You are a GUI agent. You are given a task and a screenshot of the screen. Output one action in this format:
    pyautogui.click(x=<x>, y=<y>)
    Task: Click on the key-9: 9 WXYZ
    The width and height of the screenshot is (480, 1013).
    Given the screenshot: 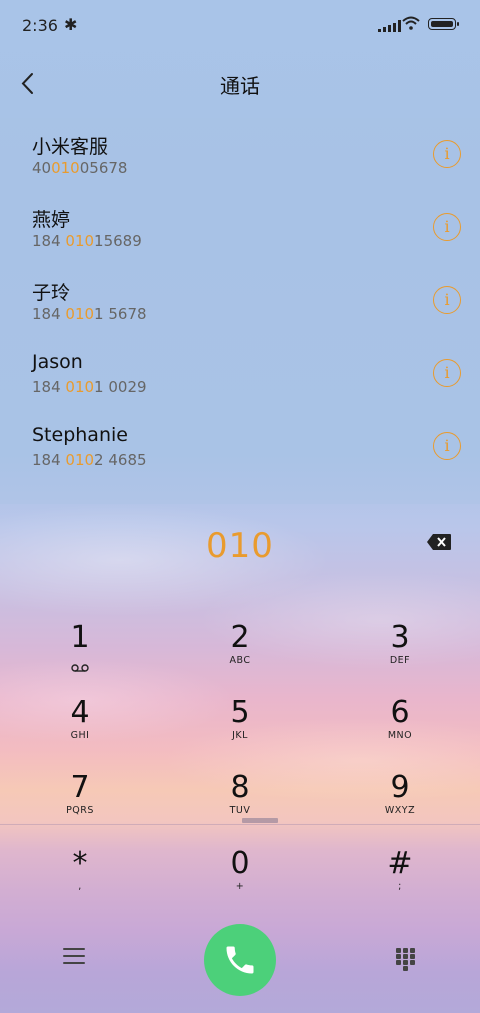 What is the action you would take?
    pyautogui.click(x=400, y=803)
    